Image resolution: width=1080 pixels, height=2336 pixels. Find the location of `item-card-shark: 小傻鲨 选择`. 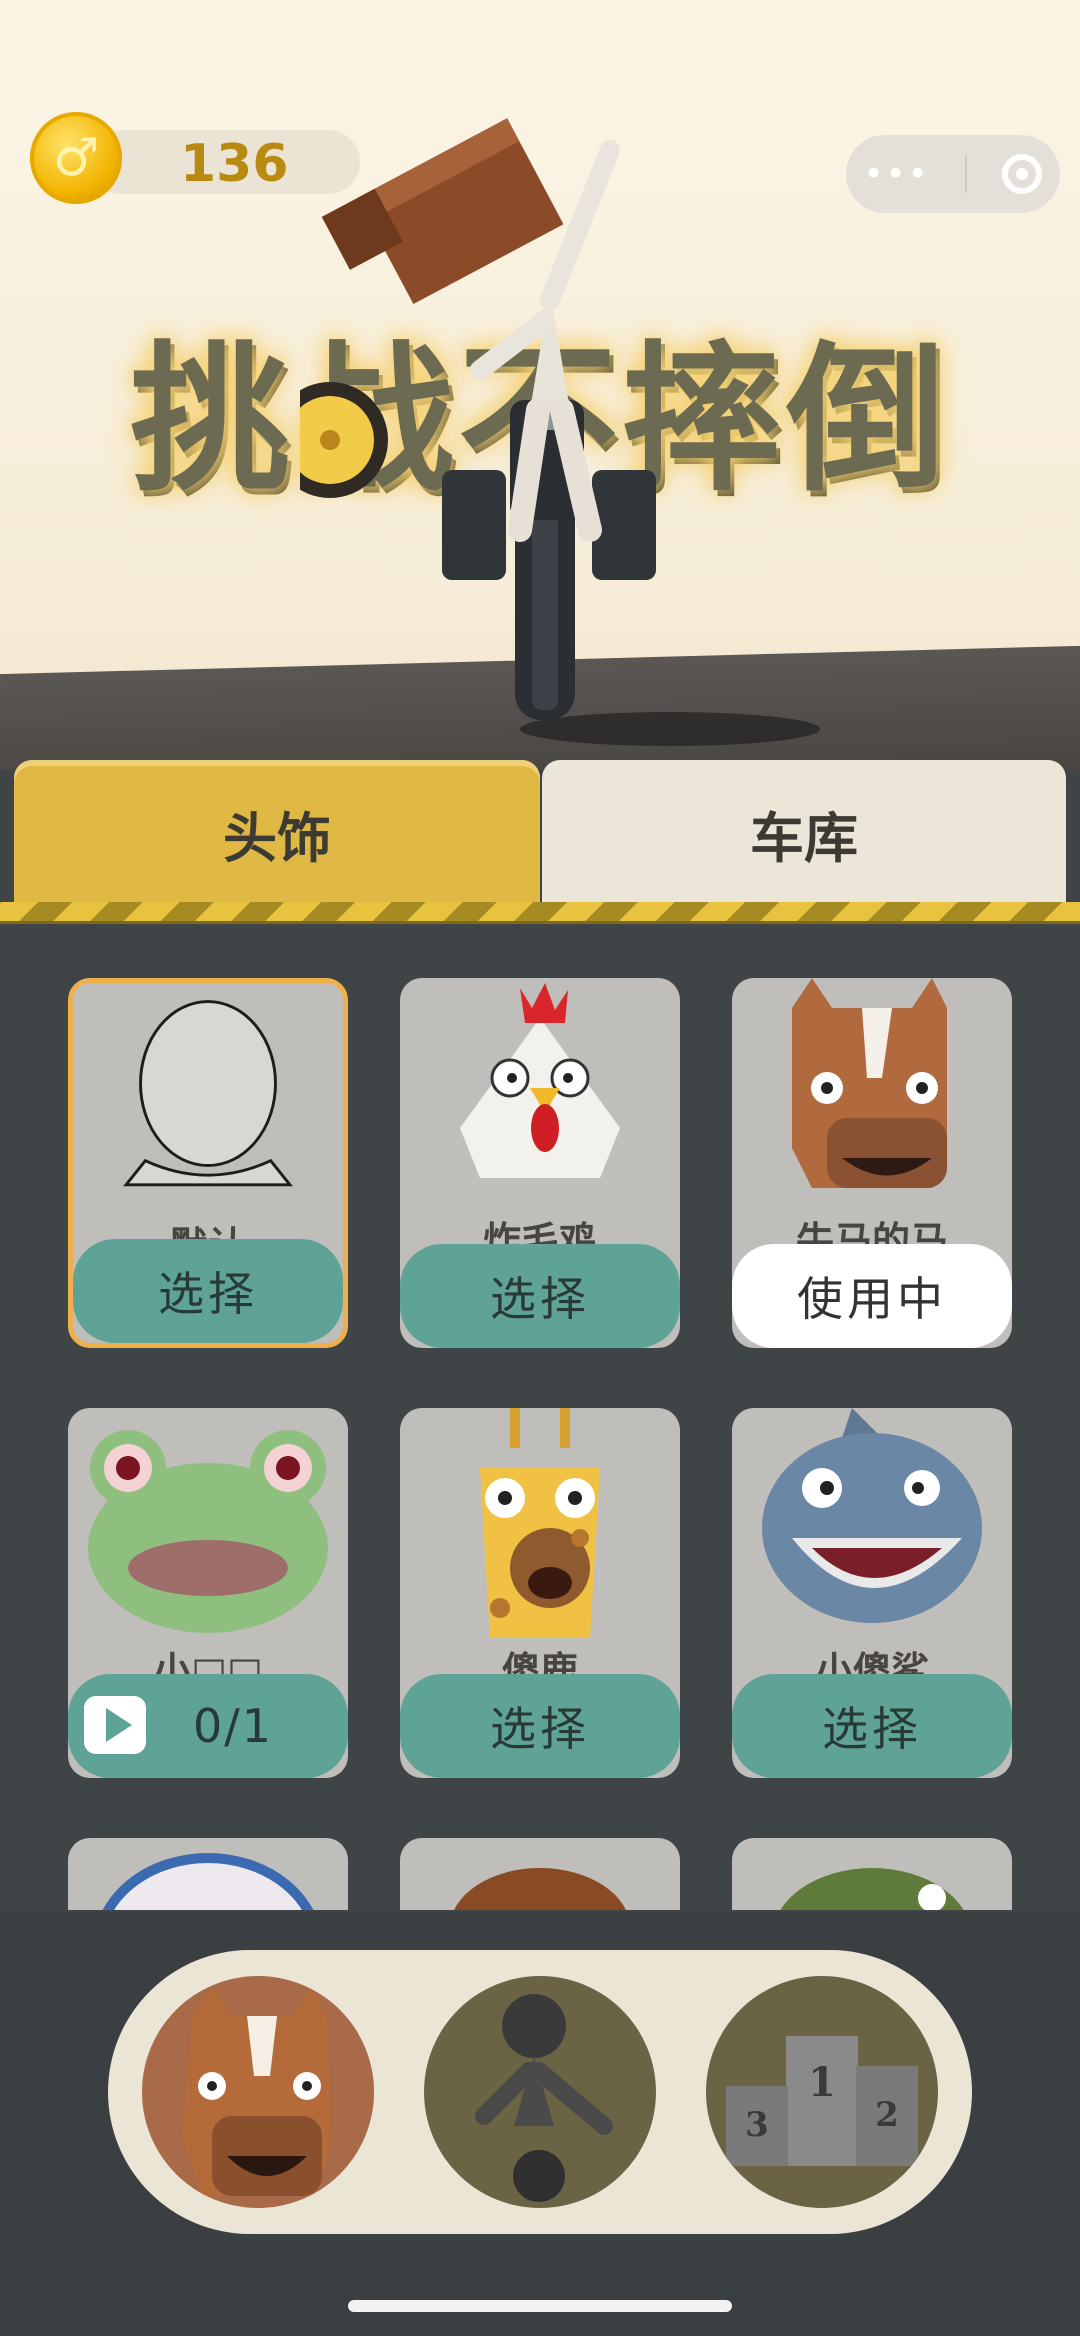

item-card-shark: 小傻鲨 选择 is located at coordinates (872, 1593).